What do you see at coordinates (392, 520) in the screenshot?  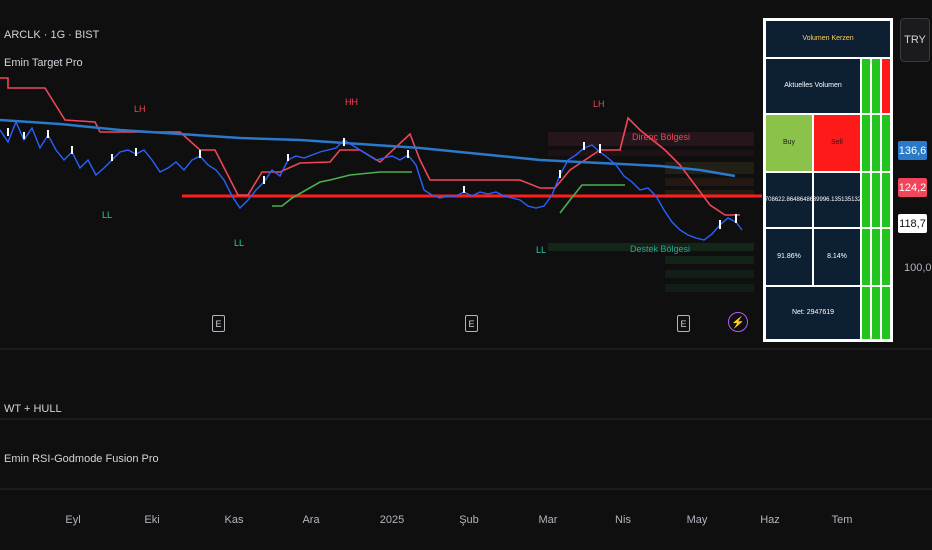 I see `x-axis-tick: 2025` at bounding box center [392, 520].